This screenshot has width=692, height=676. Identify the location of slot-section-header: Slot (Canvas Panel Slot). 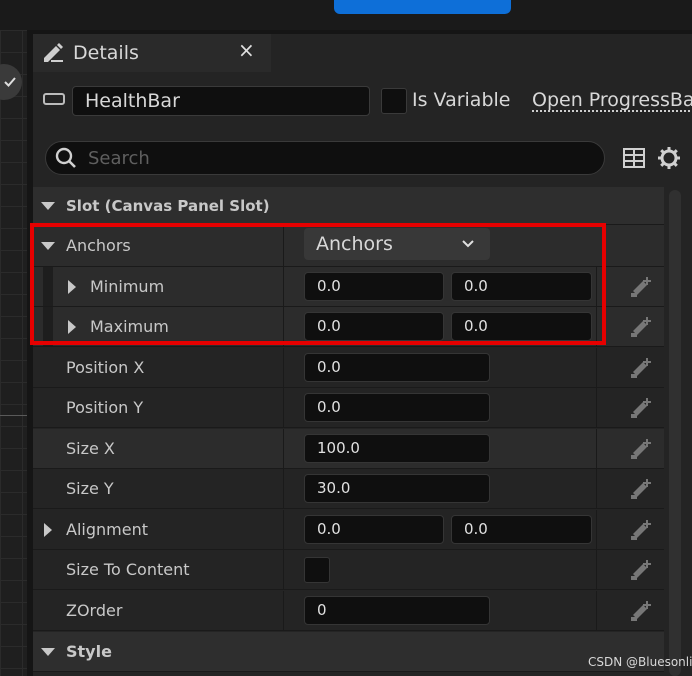
(348, 206).